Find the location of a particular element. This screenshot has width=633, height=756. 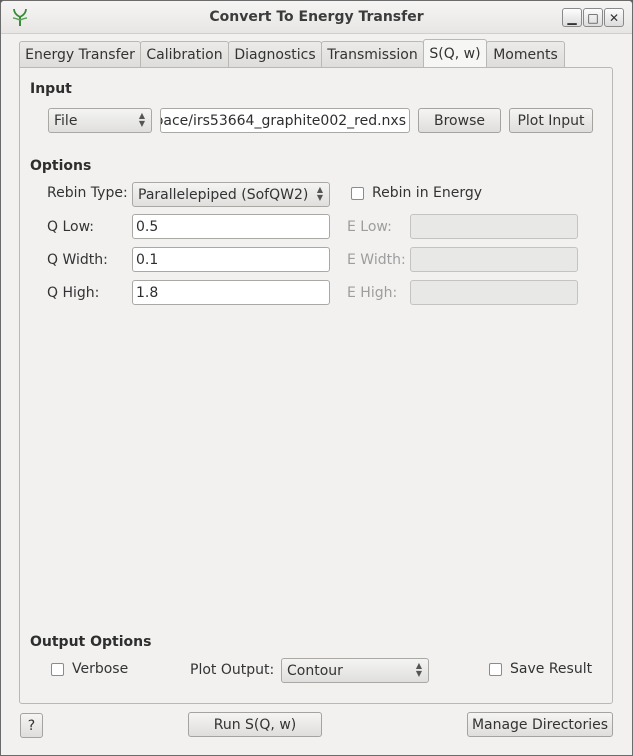

file-path-value: space/irs53664_graphite002_red.nxs is located at coordinates (283, 120).